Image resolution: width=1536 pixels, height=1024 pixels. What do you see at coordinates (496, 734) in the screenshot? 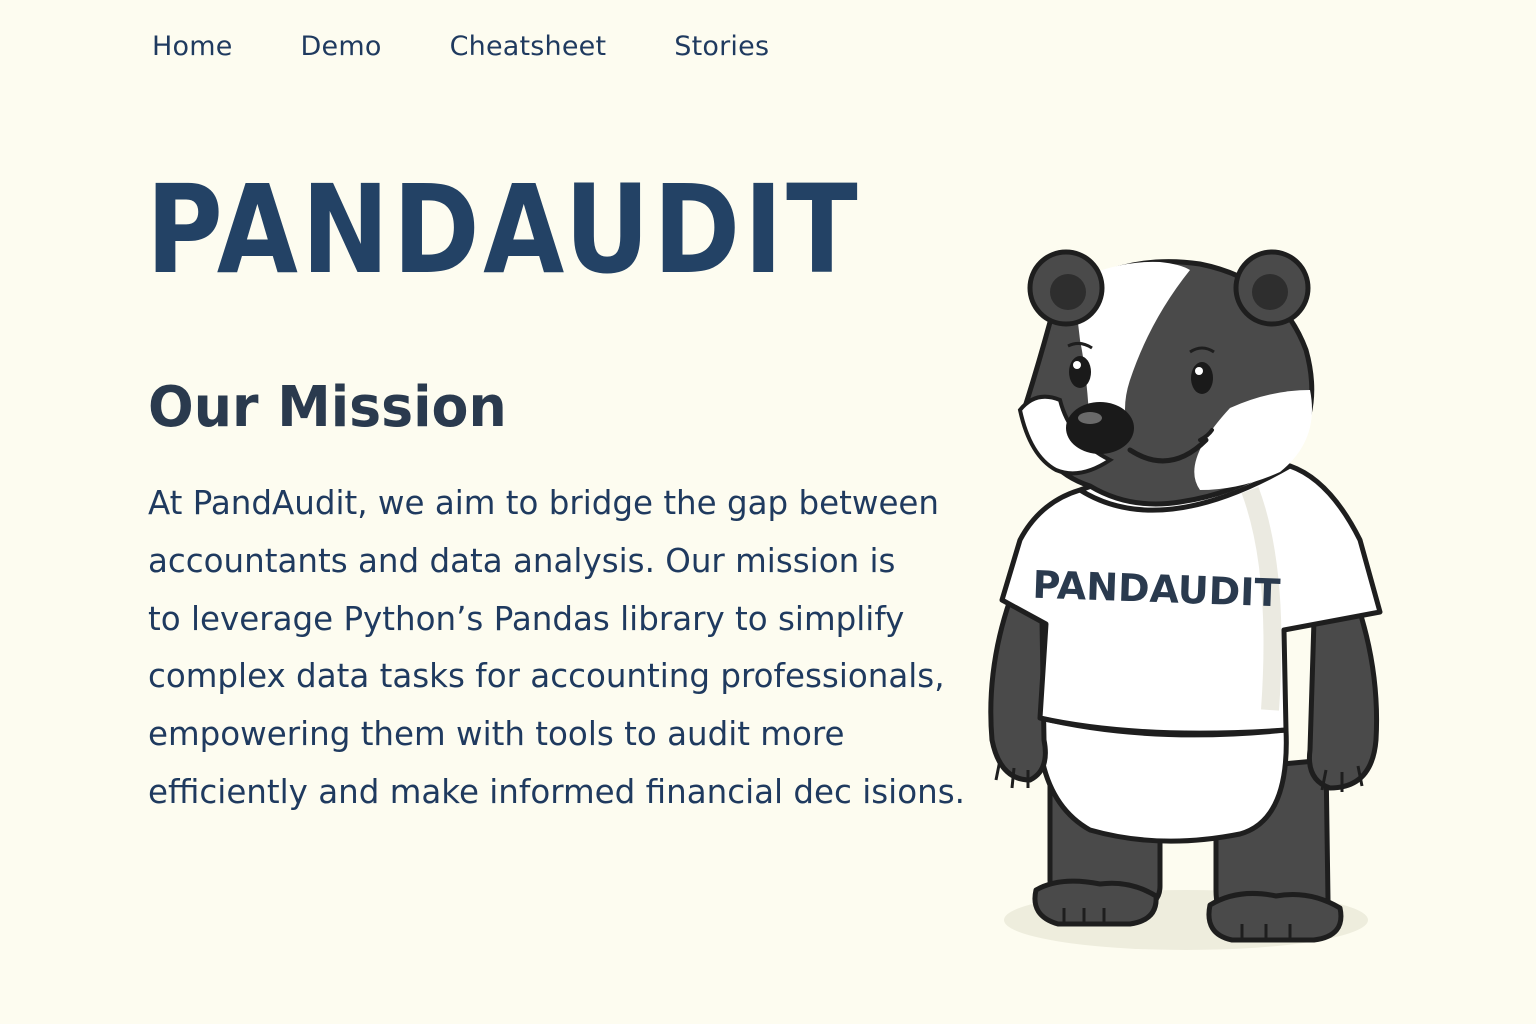
I see `mission-line: empowering them with tools to audit more` at bounding box center [496, 734].